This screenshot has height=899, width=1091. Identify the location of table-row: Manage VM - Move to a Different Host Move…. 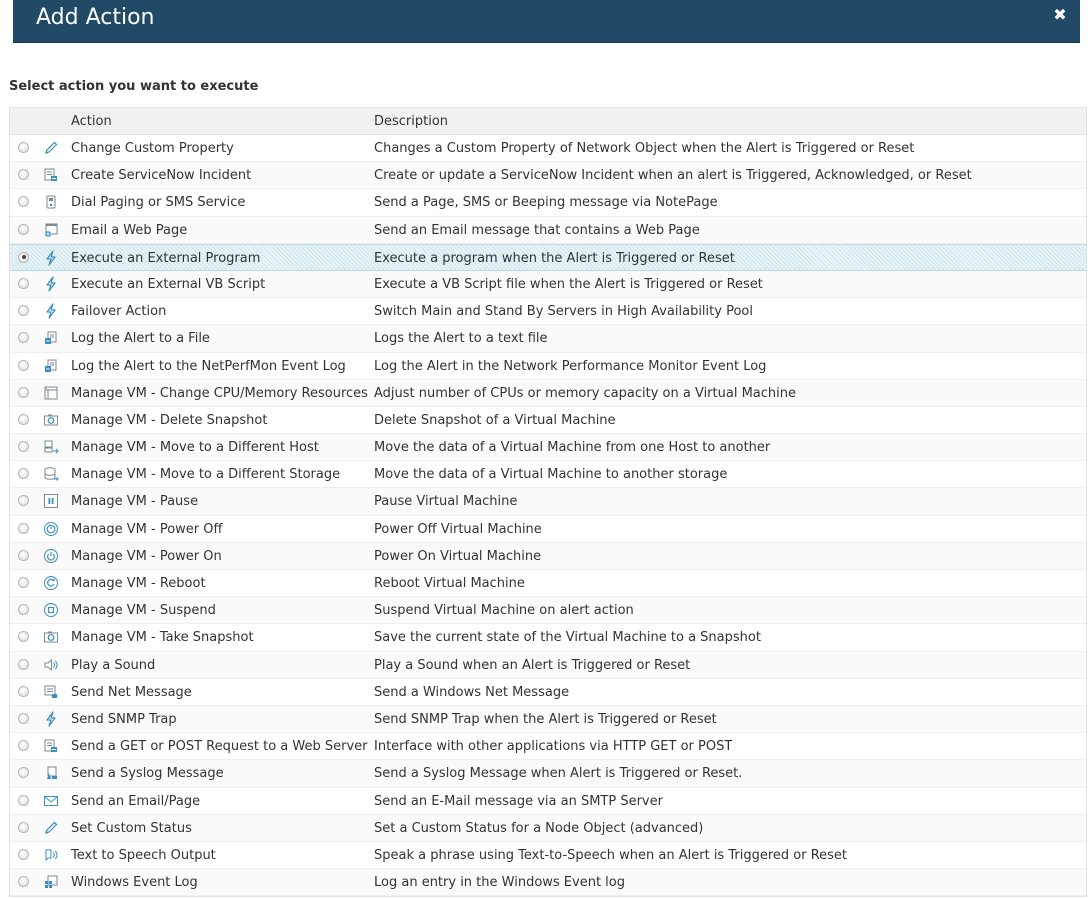
(548, 448).